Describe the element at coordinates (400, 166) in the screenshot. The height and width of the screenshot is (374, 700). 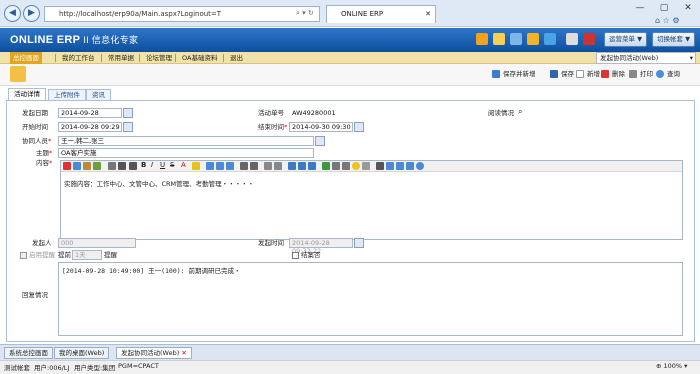
I see `maximize-icon` at that location.